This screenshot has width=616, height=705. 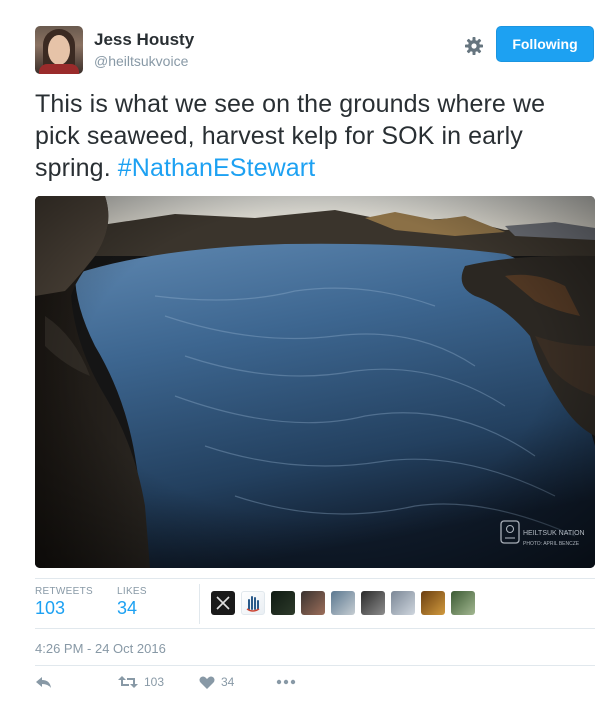 I want to click on divider-bottom, so click(x=315, y=665).